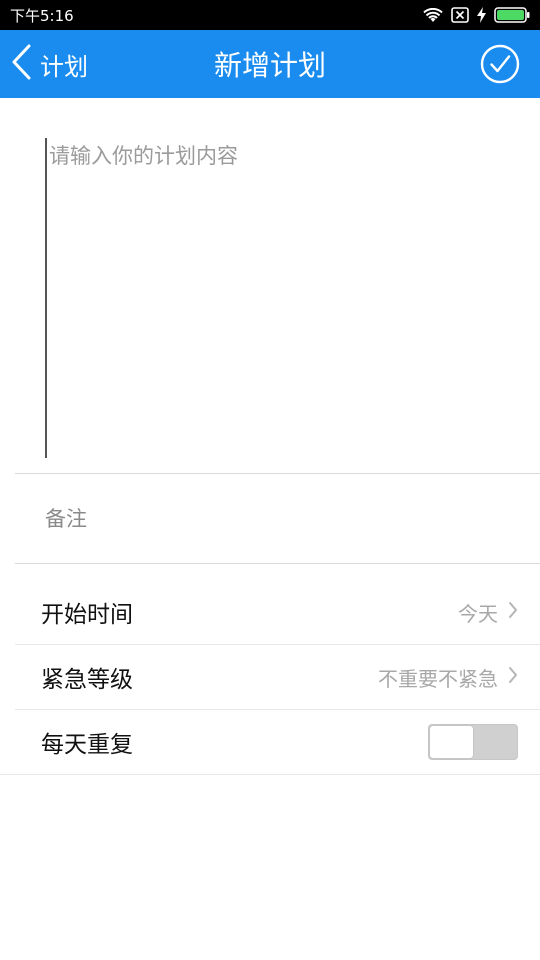  Describe the element at coordinates (87, 615) in the screenshot. I see `start-time-label: 开始时间` at that location.